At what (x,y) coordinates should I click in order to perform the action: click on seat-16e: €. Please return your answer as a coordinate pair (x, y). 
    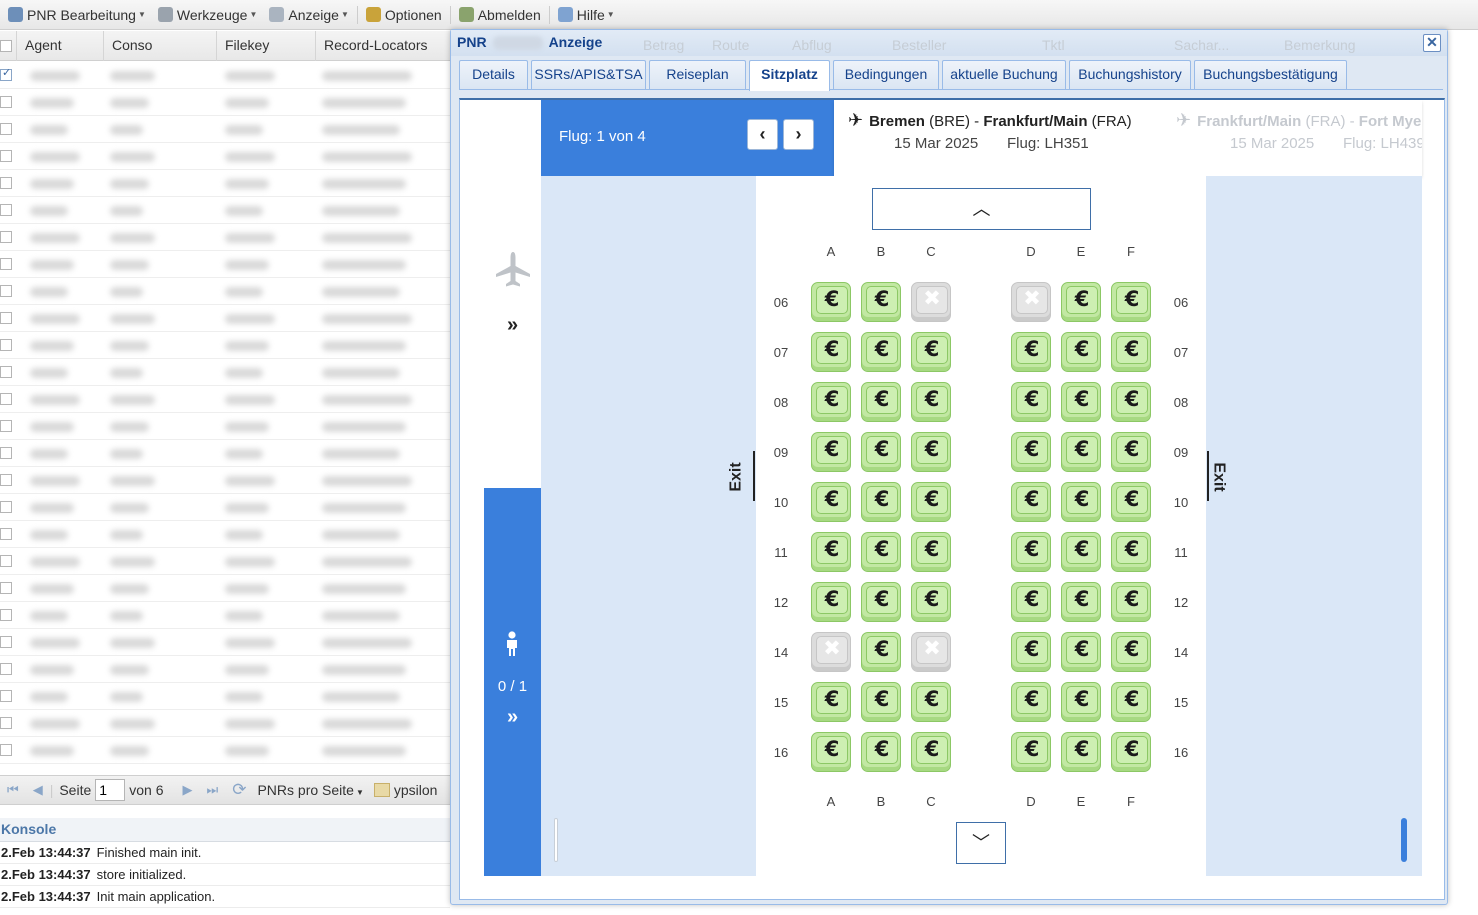
    Looking at the image, I should click on (1081, 752).